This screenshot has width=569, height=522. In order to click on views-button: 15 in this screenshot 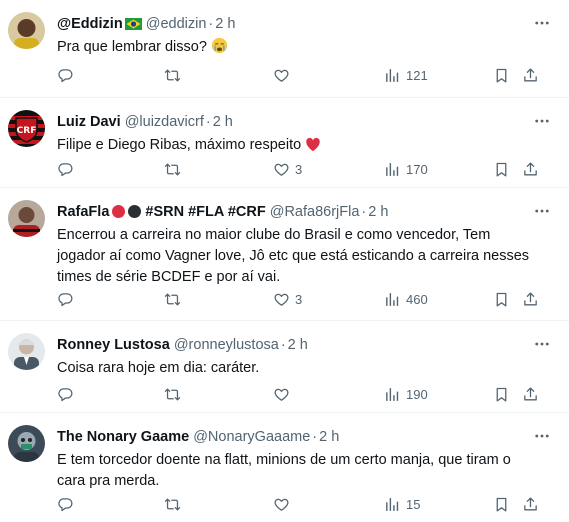, I will do `click(402, 504)`.